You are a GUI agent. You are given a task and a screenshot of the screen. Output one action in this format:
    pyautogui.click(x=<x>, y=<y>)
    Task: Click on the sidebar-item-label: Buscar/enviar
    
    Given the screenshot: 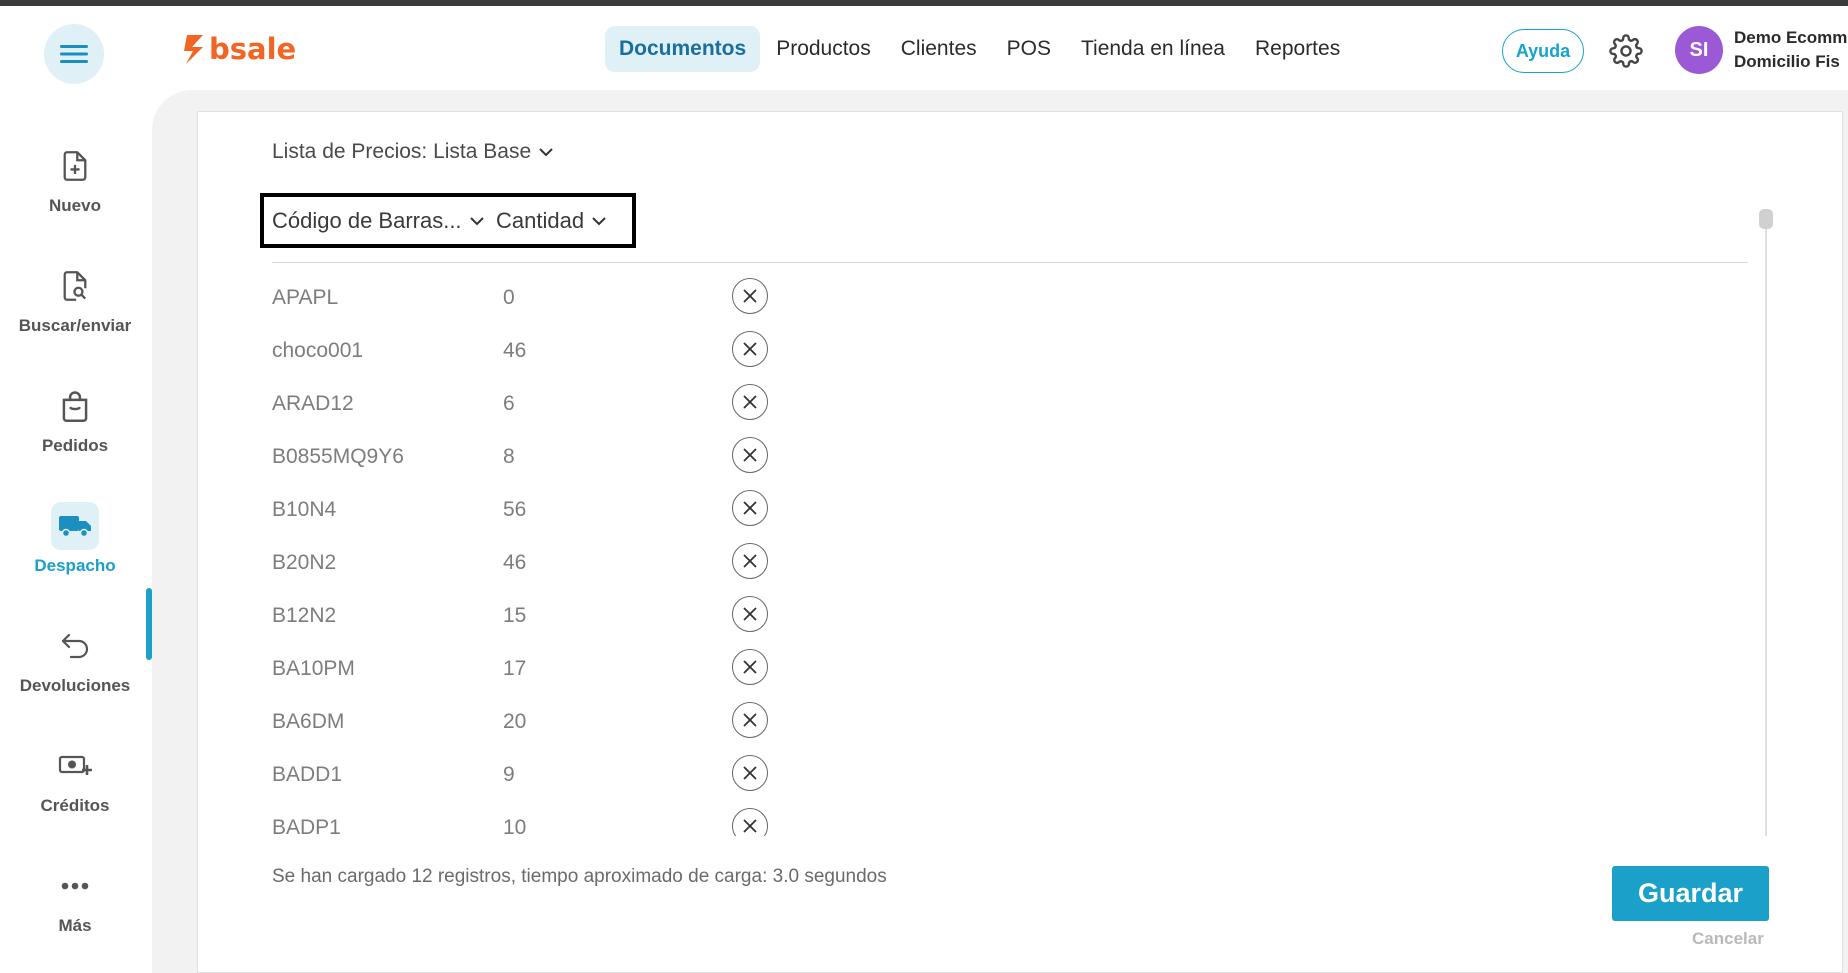 What is the action you would take?
    pyautogui.click(x=75, y=325)
    